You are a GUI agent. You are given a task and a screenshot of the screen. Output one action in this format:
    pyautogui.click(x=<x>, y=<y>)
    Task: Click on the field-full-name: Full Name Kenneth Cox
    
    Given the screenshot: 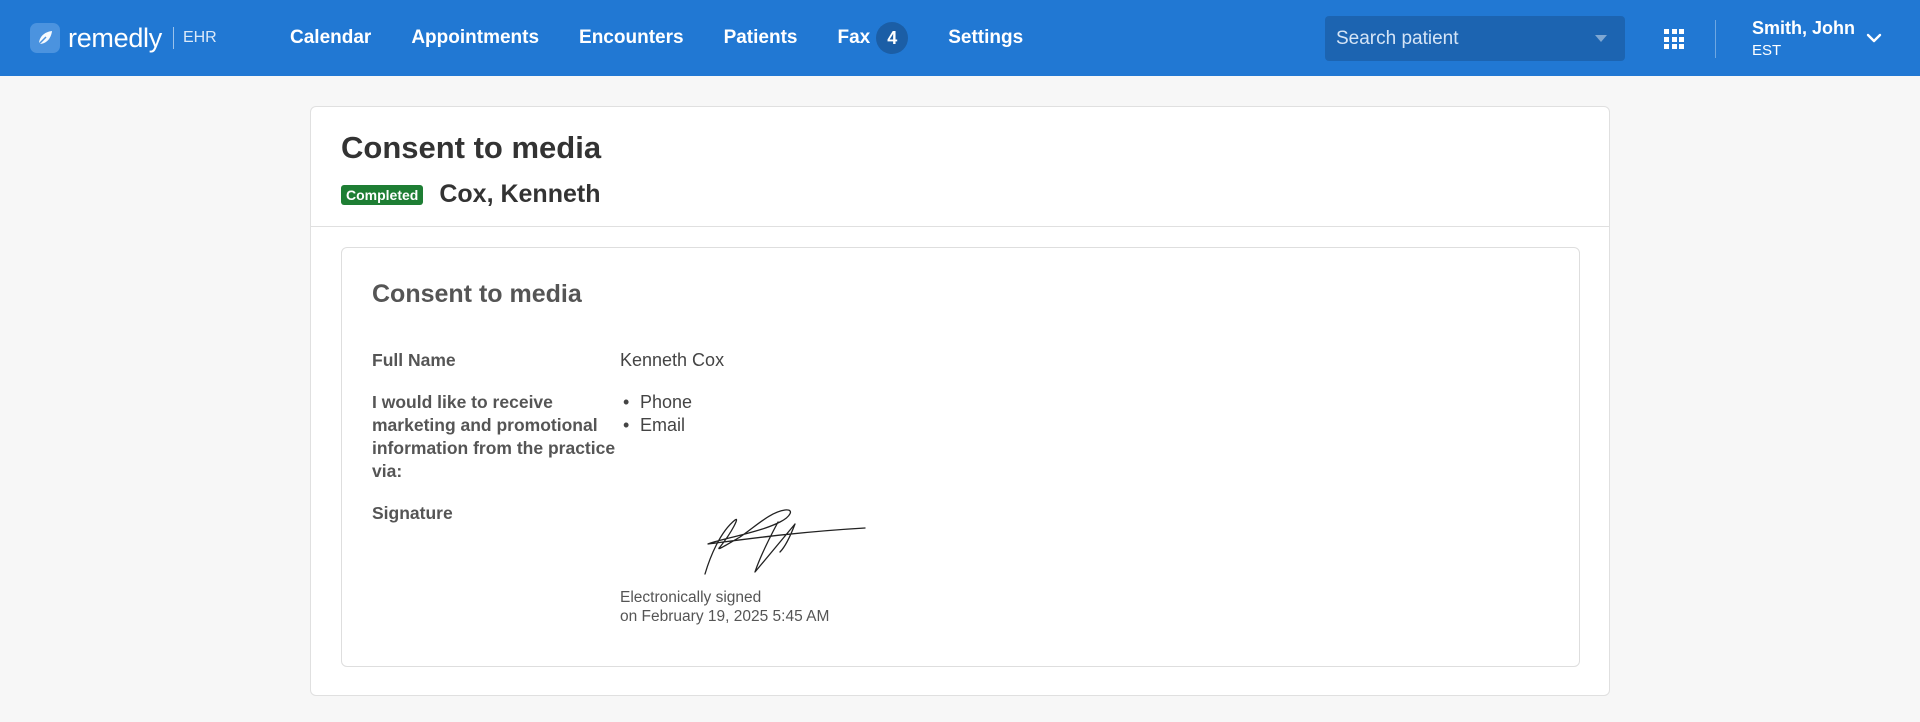 What is the action you would take?
    pyautogui.click(x=960, y=360)
    